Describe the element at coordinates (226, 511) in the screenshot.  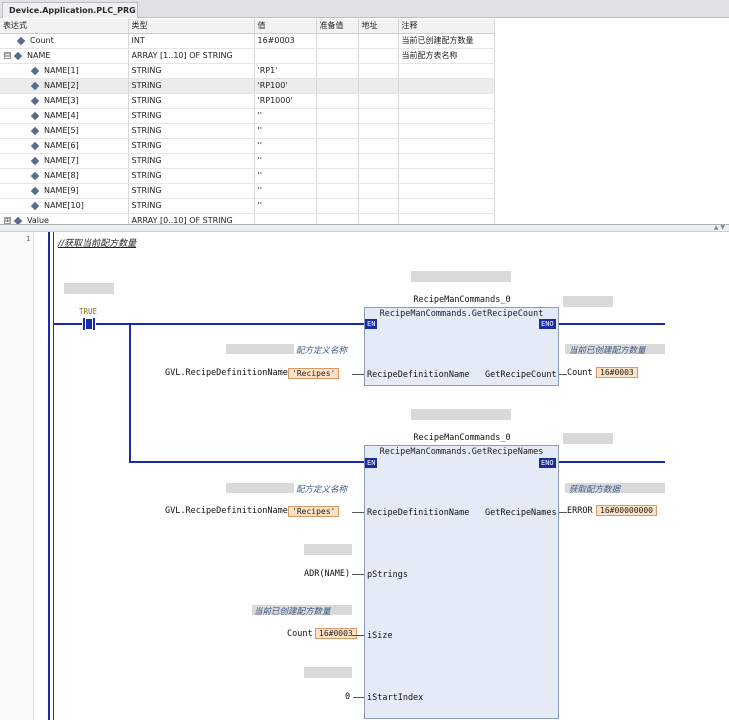
I see `fb2-input-variable: GVL.RecipeDefinitionName` at that location.